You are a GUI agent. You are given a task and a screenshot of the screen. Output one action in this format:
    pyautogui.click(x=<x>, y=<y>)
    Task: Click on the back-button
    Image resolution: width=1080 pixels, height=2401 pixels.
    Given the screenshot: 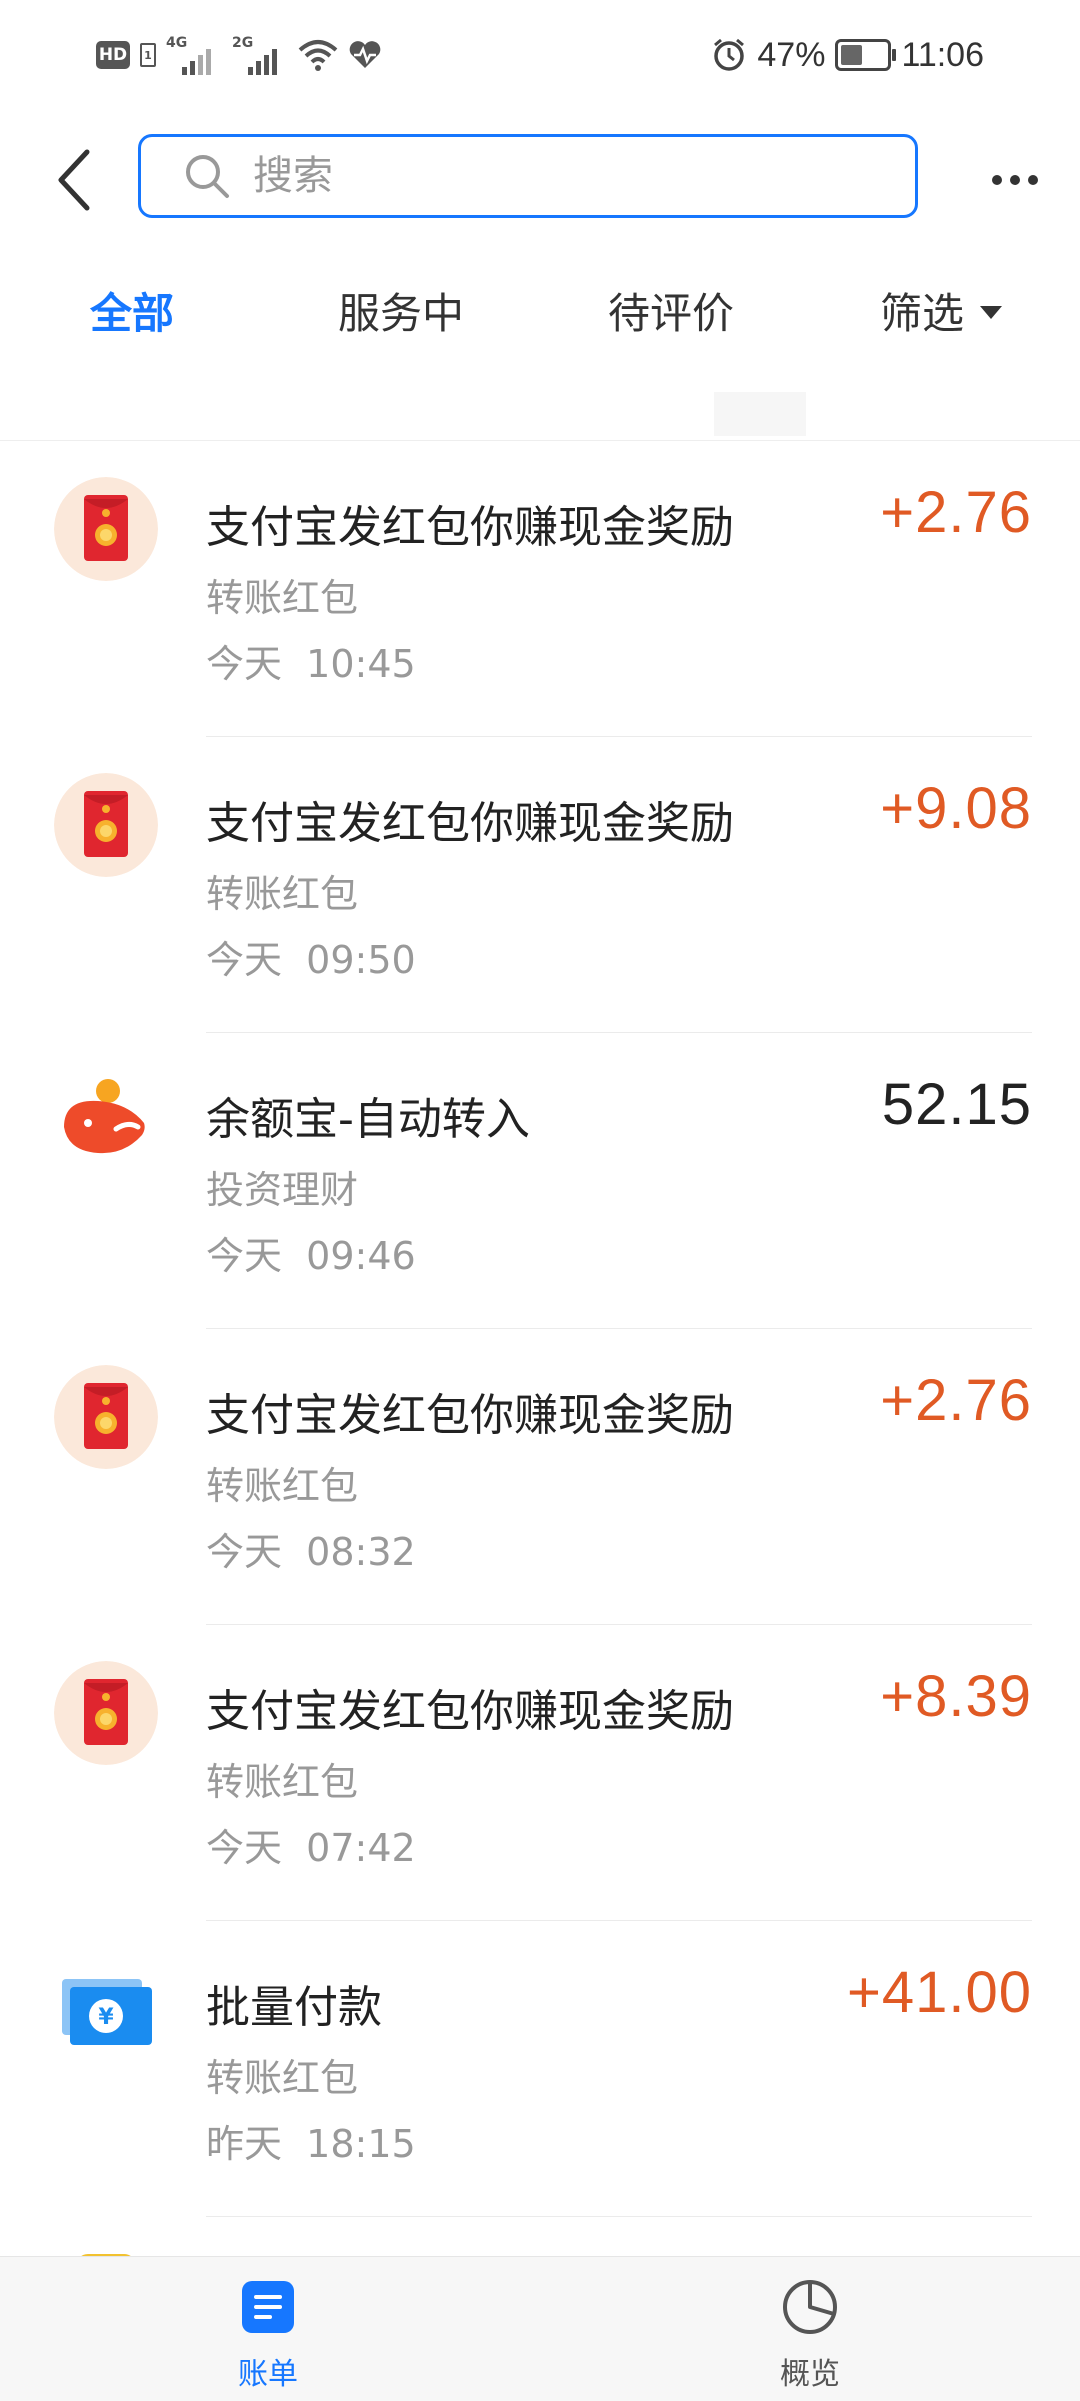 What is the action you would take?
    pyautogui.click(x=75, y=180)
    